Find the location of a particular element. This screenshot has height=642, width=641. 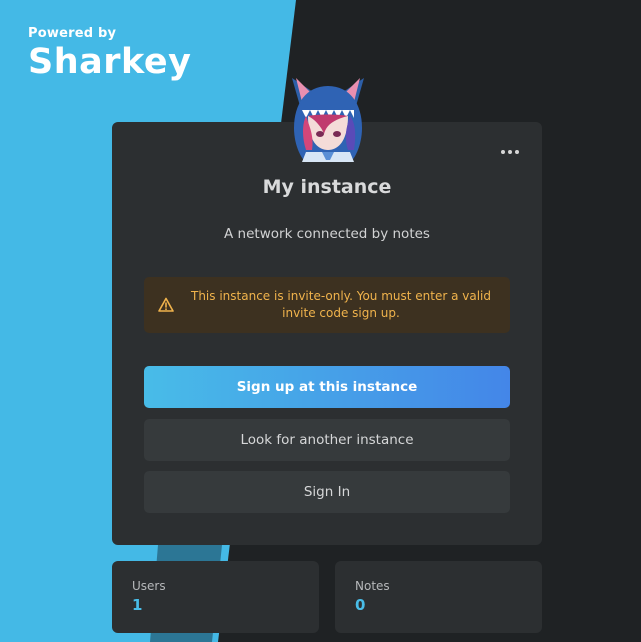

warning-icon is located at coordinates (166, 304).